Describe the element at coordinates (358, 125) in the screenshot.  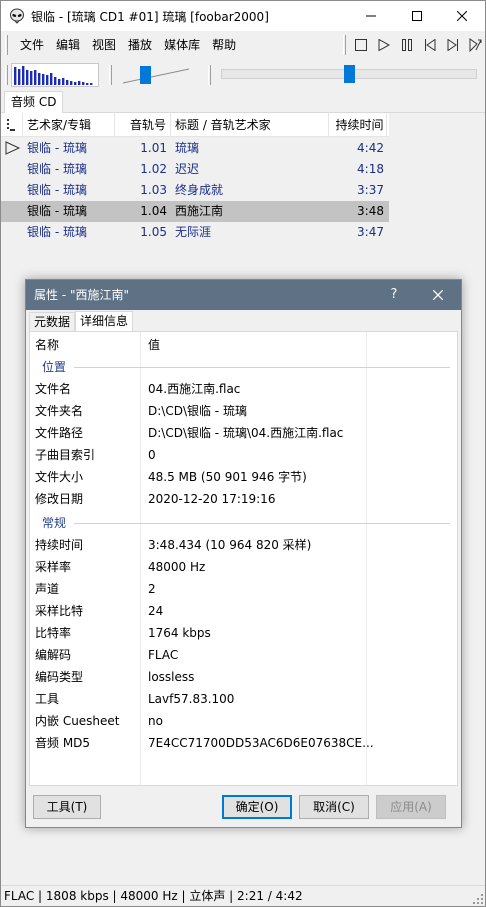
I see `column-duration: 持续时间` at that location.